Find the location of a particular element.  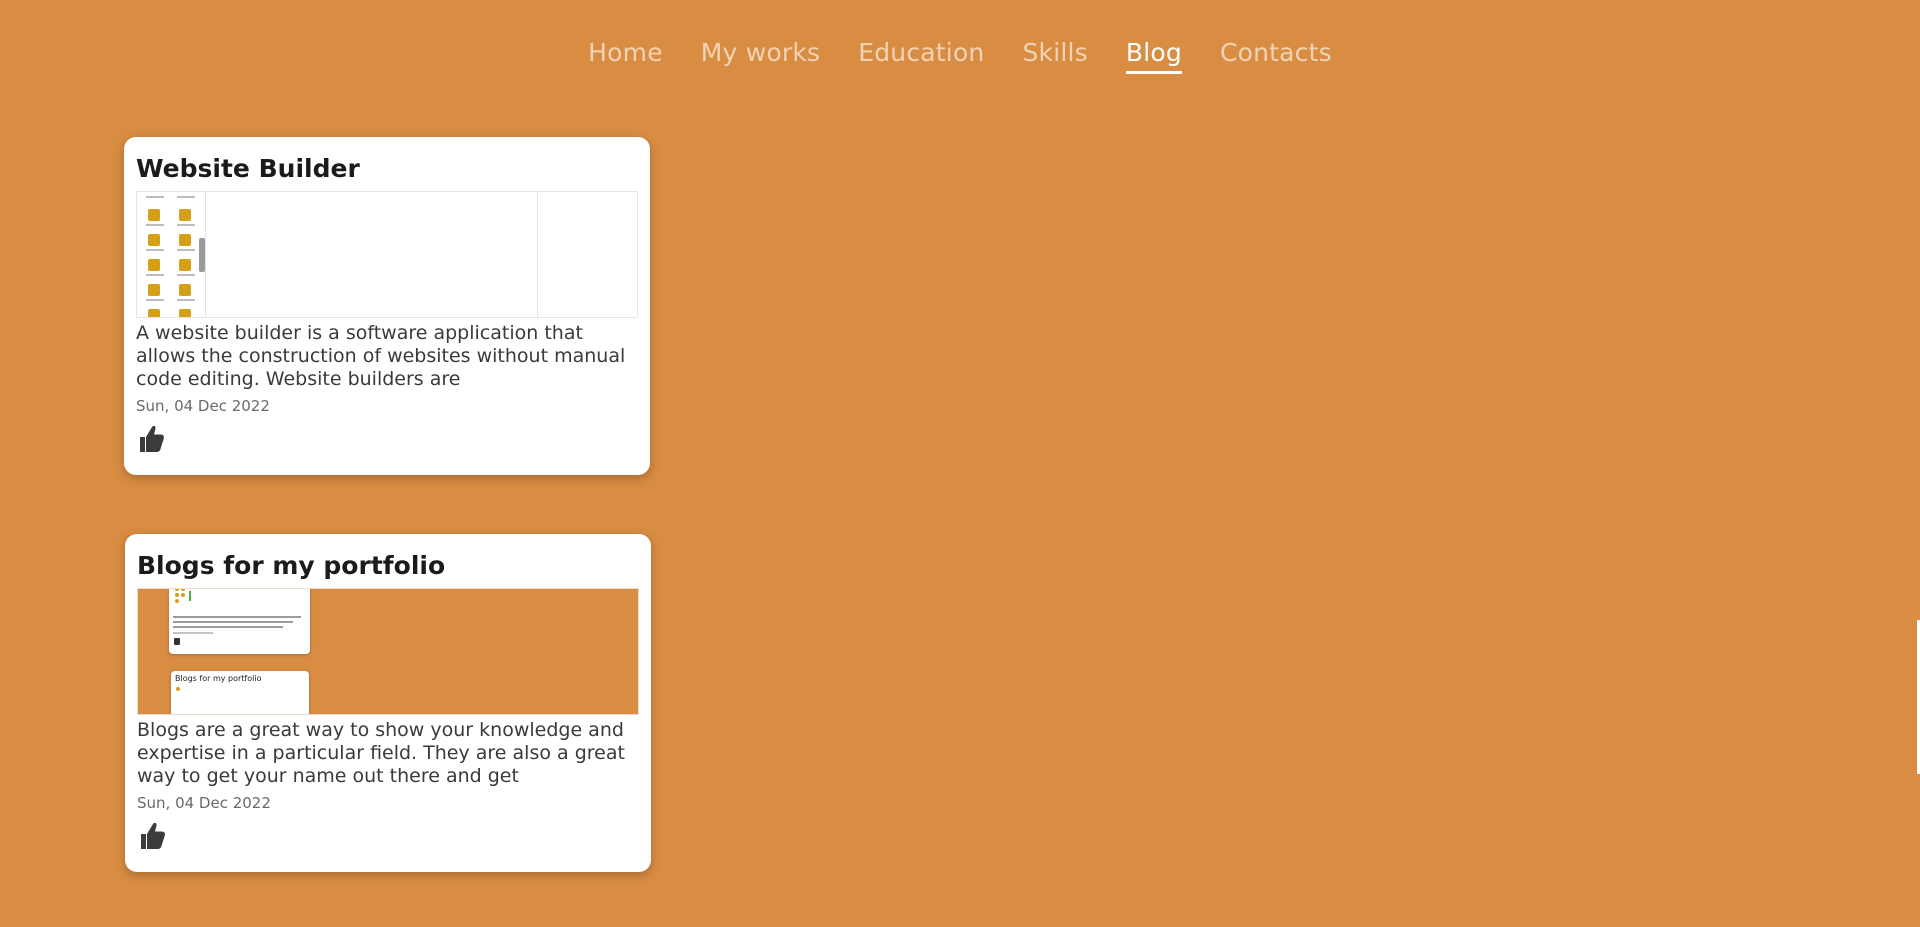

nav-blog: Blog is located at coordinates (1153, 56).